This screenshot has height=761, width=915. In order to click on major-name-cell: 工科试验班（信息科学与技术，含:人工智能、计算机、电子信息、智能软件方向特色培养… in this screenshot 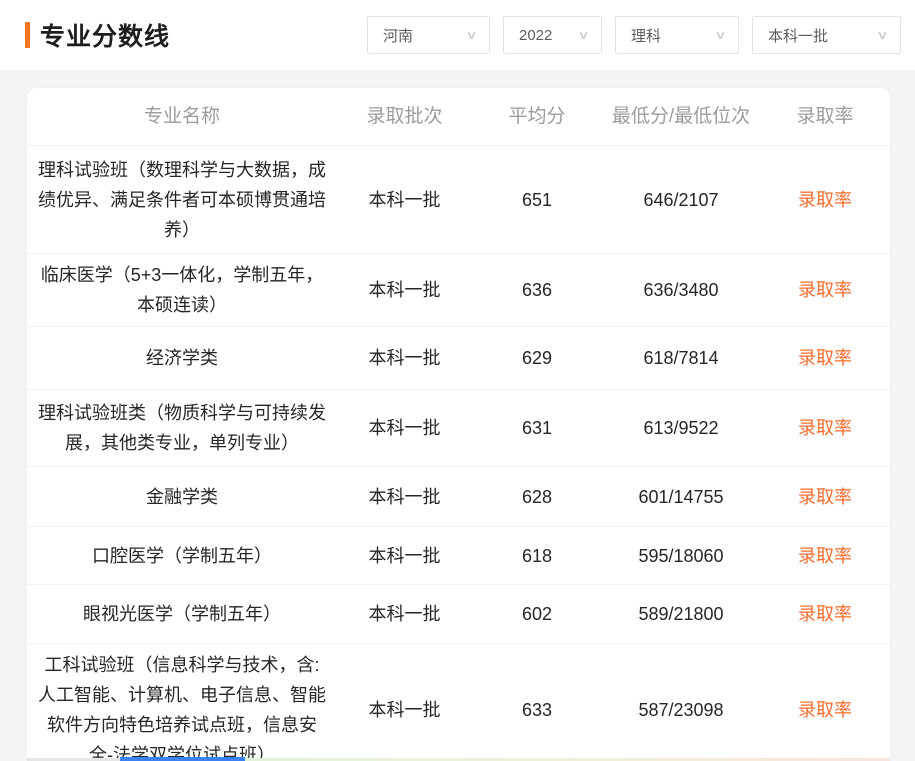, I will do `click(182, 708)`.